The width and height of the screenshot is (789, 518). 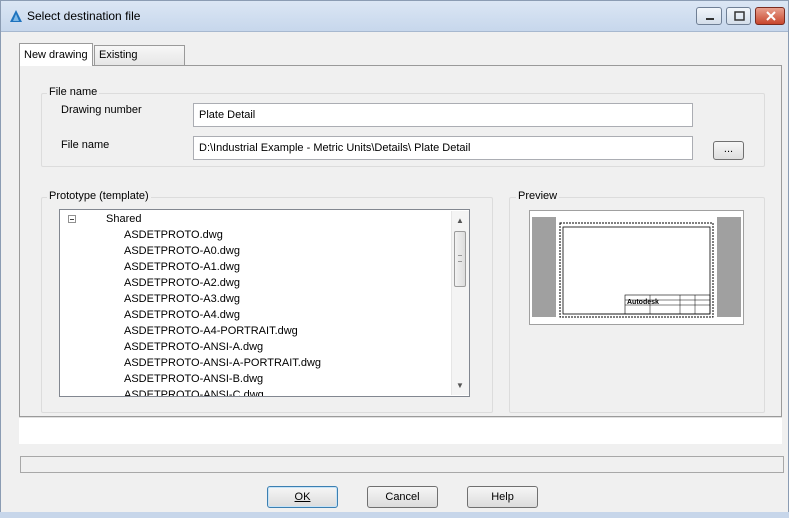 What do you see at coordinates (460, 303) in the screenshot?
I see `tree-scrollbar: ▲ ▼` at bounding box center [460, 303].